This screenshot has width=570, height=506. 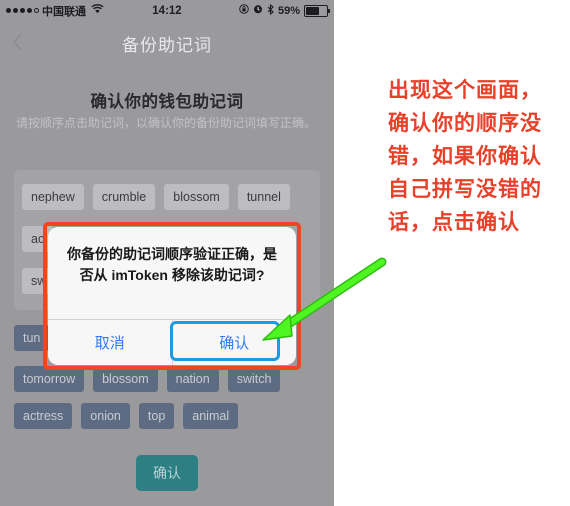 I want to click on page-subtitle: 请按顺序点击助记词，以确认你的备份助记词填写正确。, so click(x=166, y=123).